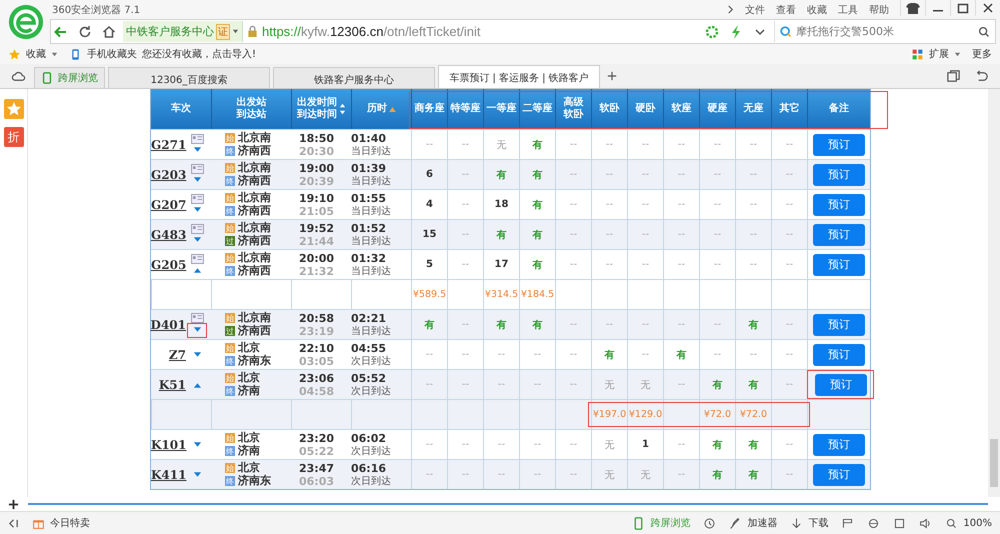  What do you see at coordinates (183, 31) in the screenshot?
I see `site-identity-button: 中铁客户服务中心 证` at bounding box center [183, 31].